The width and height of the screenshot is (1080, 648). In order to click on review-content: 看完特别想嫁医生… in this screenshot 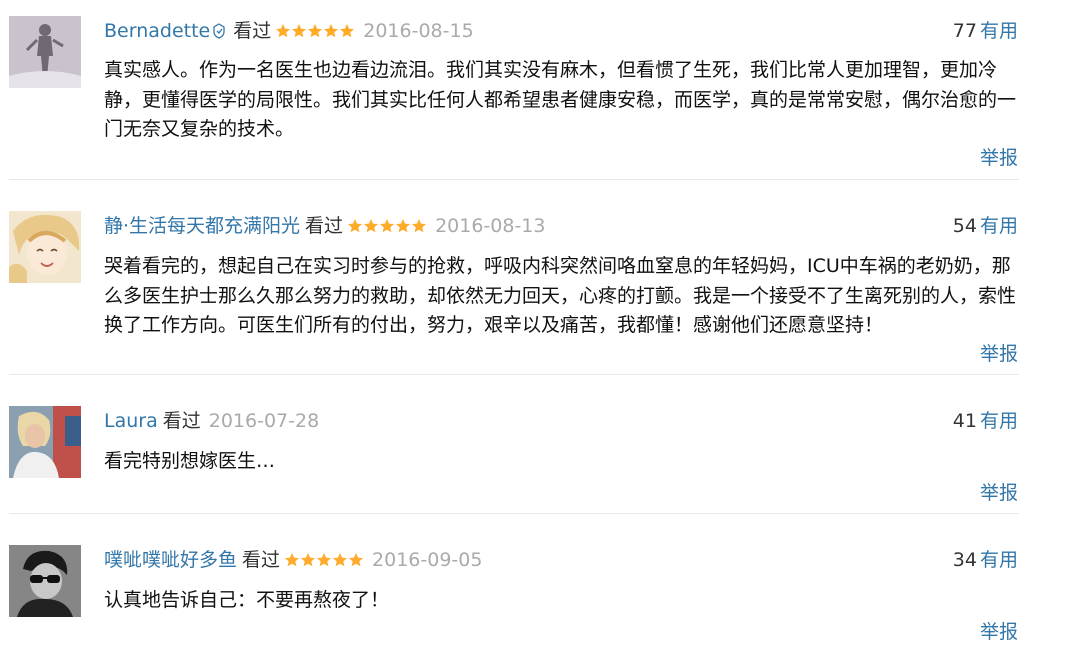, I will do `click(190, 461)`.